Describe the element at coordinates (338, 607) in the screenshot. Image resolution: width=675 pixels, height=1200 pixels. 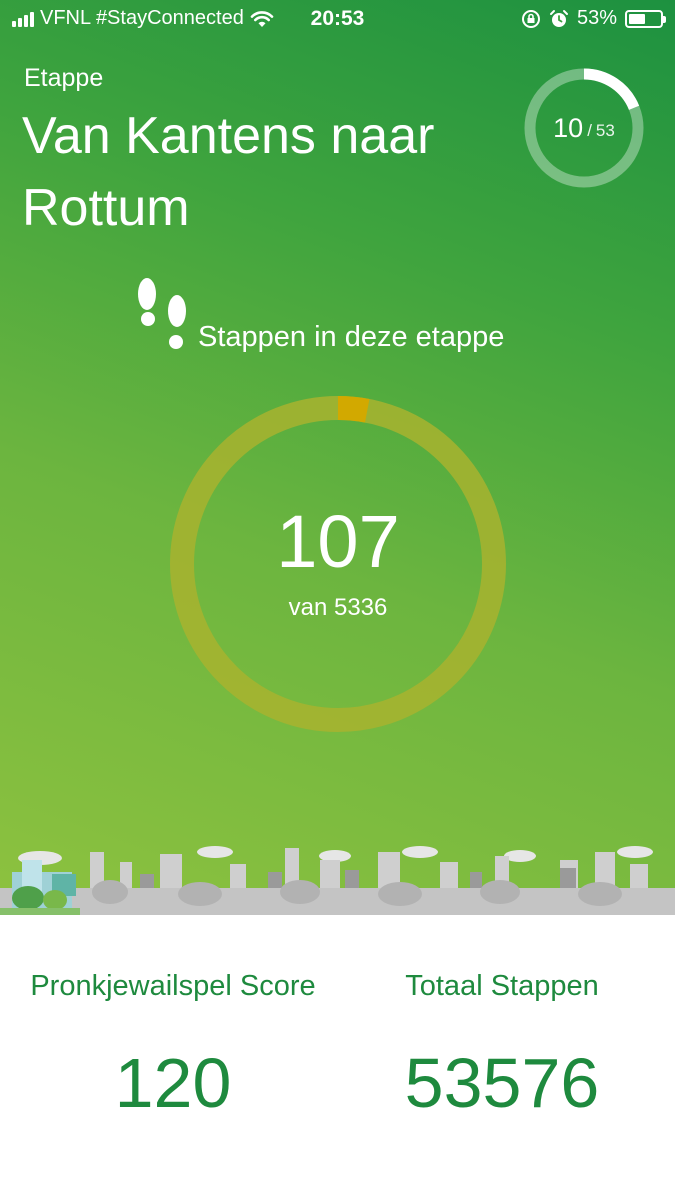
I see `steps-goal: van 5336` at that location.